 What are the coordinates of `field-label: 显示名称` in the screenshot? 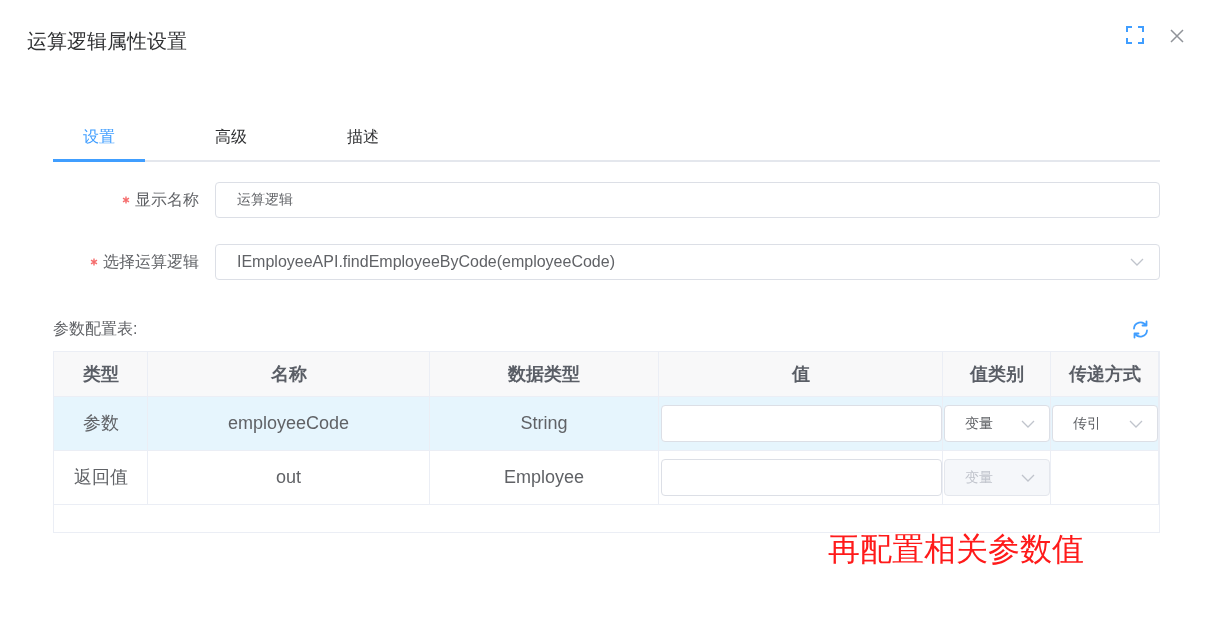 It's located at (167, 200).